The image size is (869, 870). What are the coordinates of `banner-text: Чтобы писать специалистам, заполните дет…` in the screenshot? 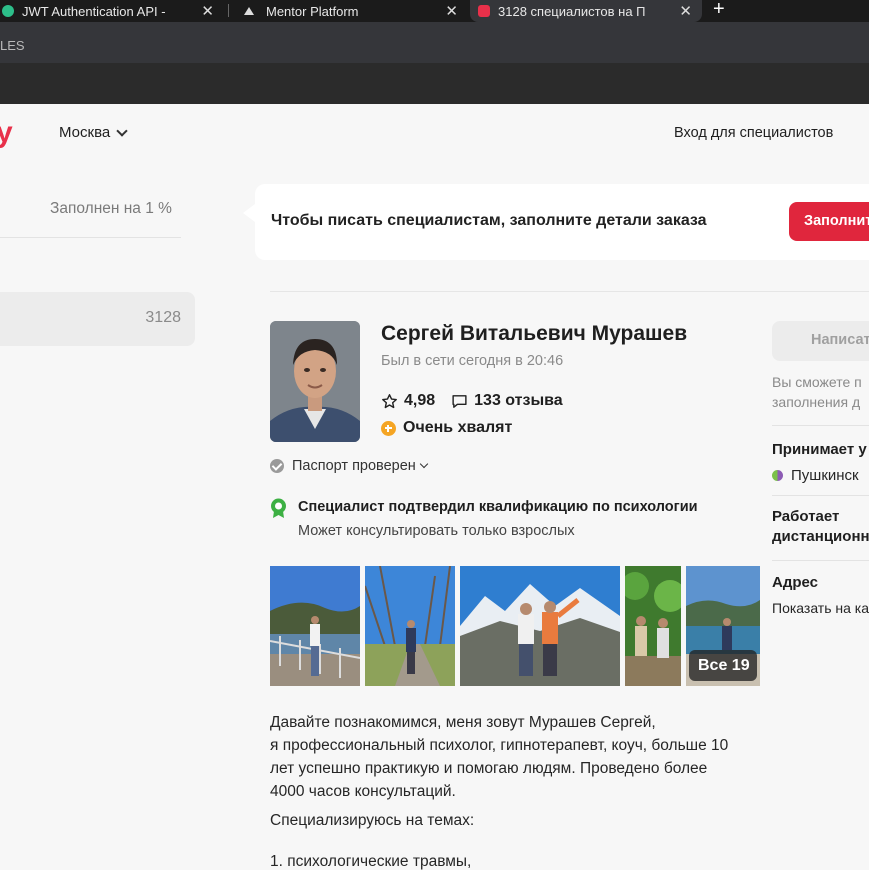 It's located at (489, 220).